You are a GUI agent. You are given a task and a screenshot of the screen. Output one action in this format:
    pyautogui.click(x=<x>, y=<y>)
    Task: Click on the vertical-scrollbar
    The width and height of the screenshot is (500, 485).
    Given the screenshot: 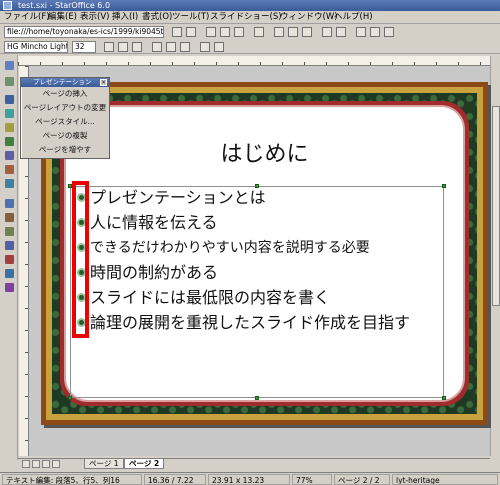 What is the action you would take?
    pyautogui.click(x=495, y=256)
    